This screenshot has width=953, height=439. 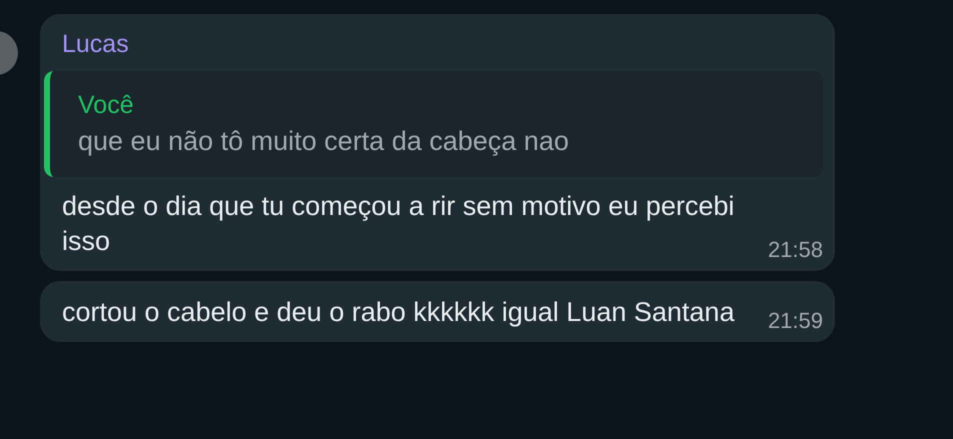 What do you see at coordinates (10, 53) in the screenshot?
I see `avatar` at bounding box center [10, 53].